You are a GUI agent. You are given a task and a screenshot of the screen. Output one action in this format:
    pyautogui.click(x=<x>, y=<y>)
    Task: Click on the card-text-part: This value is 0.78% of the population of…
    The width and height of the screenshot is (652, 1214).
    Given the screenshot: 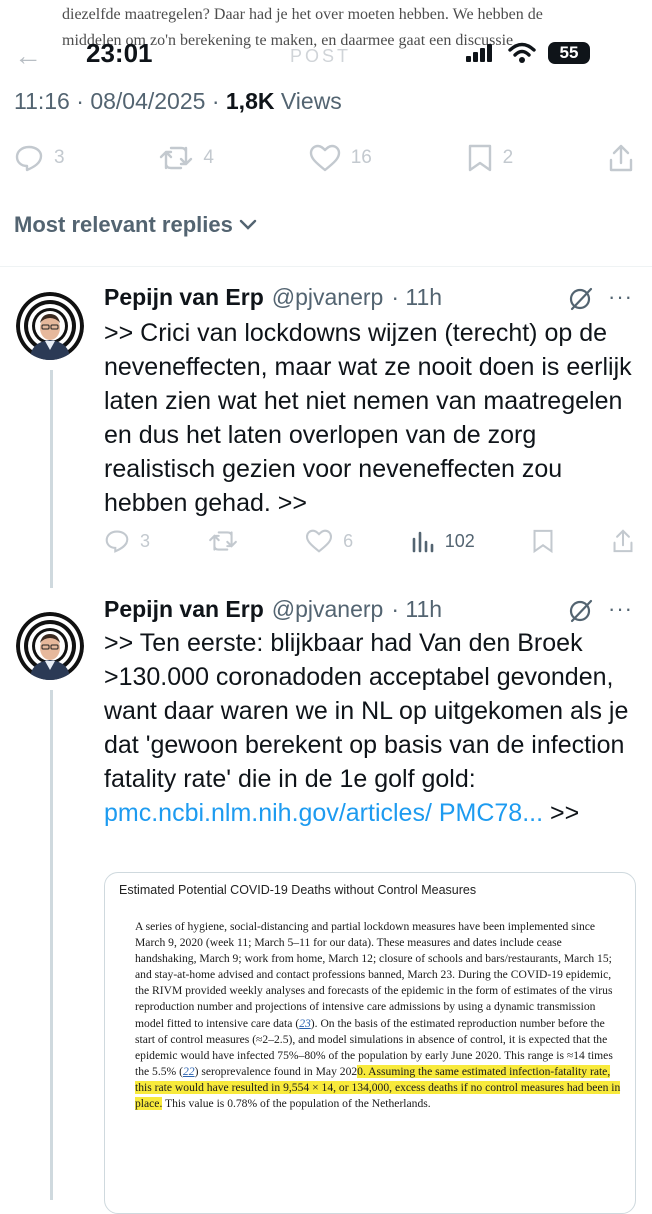 What is the action you would take?
    pyautogui.click(x=296, y=1104)
    